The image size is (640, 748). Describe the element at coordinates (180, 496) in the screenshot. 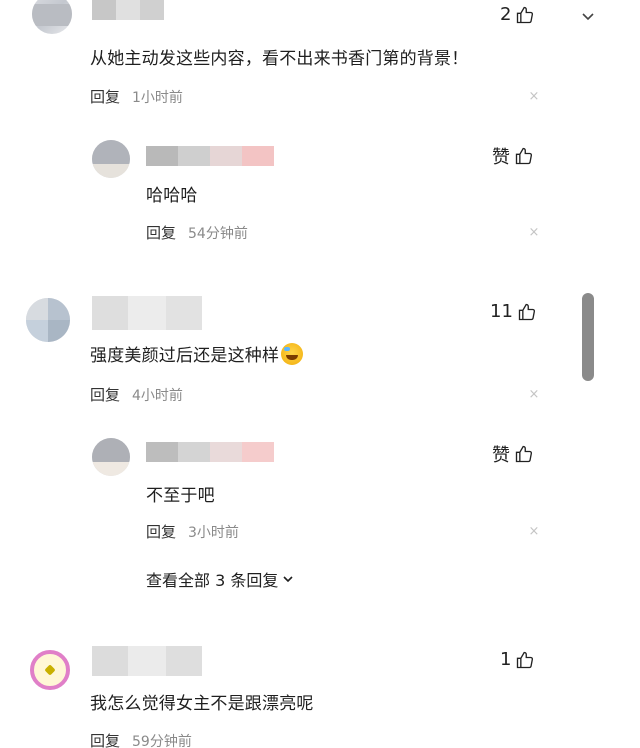

I see `comment-text: 不至于吧` at that location.